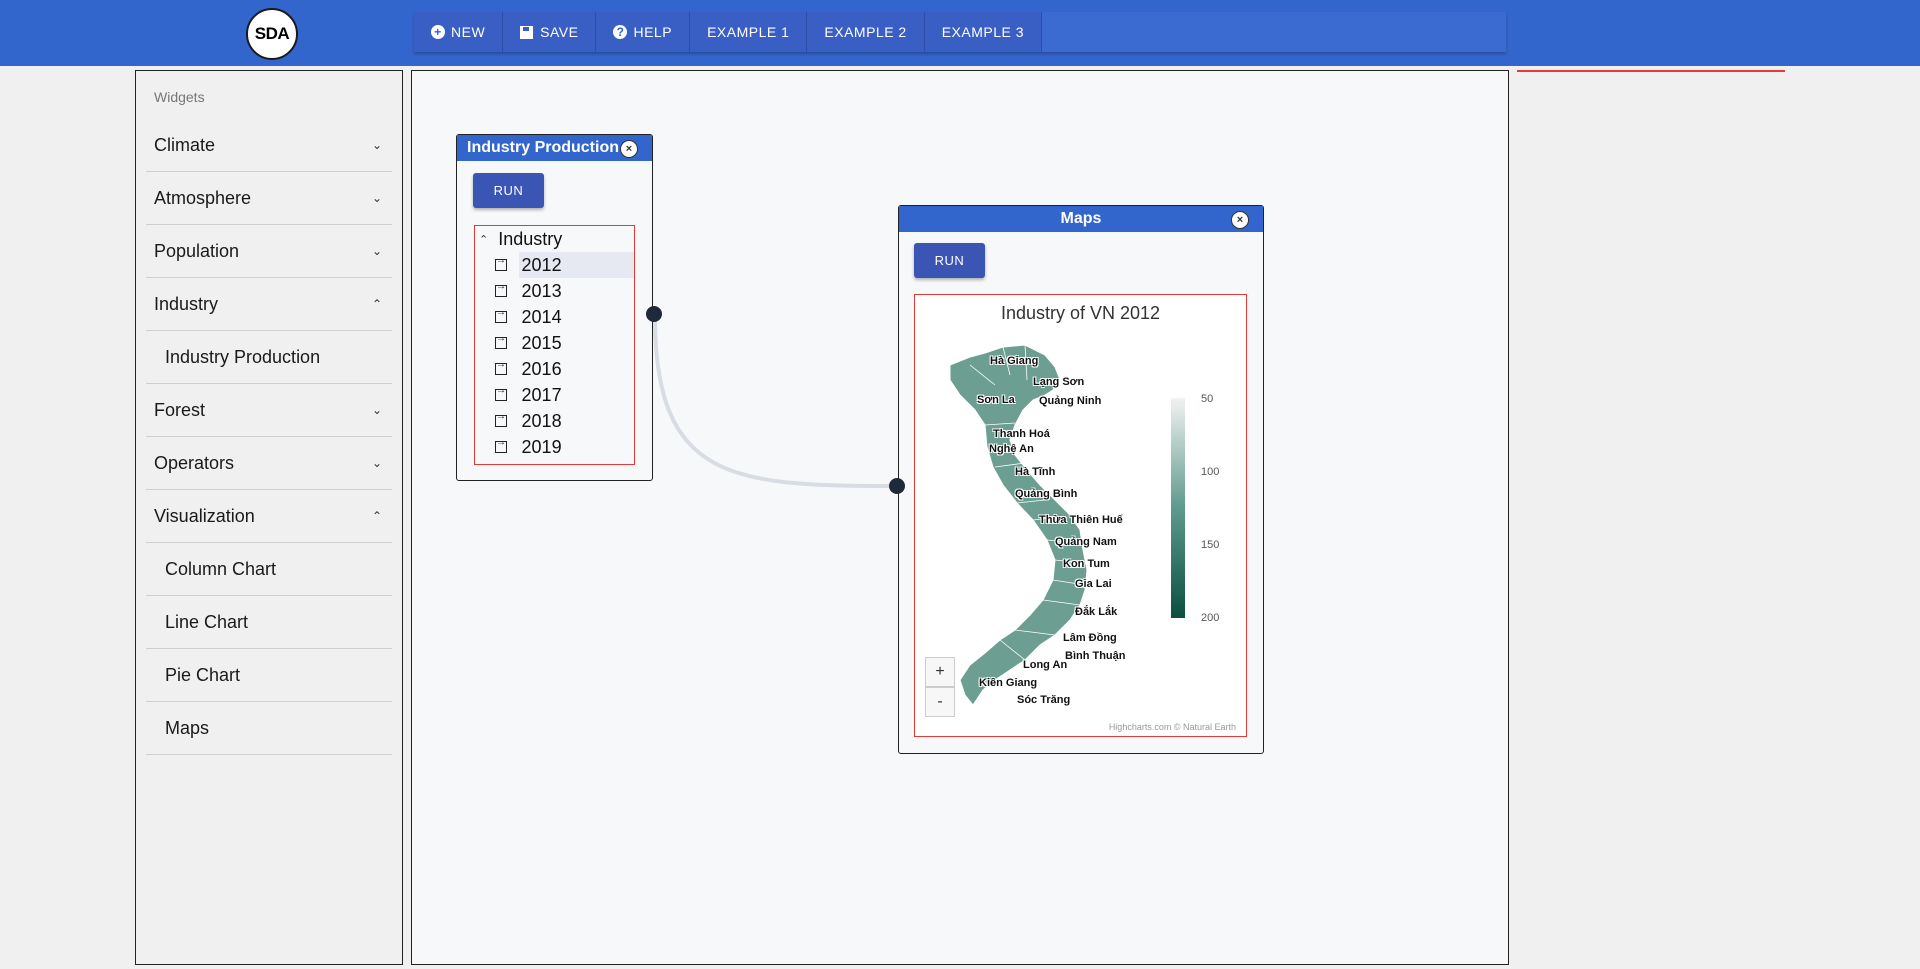 Image resolution: width=1920 pixels, height=969 pixels. I want to click on tree-leaf-2017: 2017, so click(554, 395).